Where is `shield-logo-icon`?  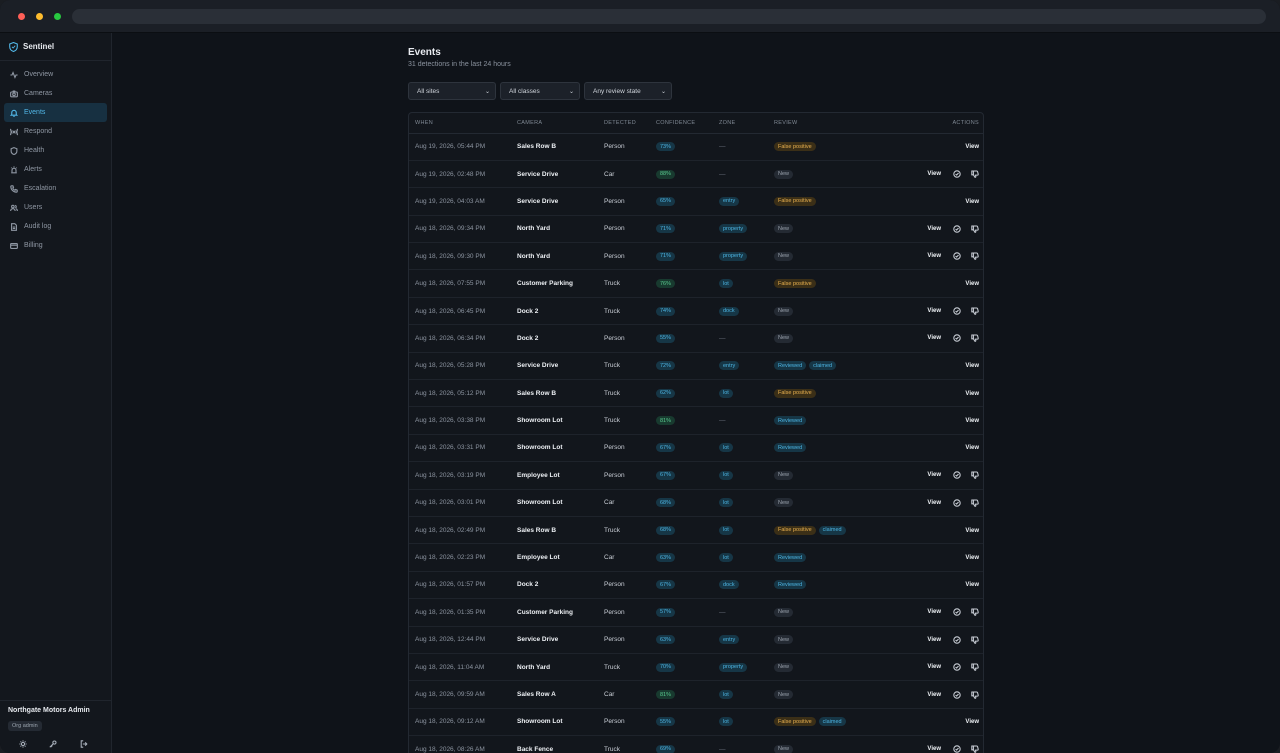
shield-logo-icon is located at coordinates (13, 46).